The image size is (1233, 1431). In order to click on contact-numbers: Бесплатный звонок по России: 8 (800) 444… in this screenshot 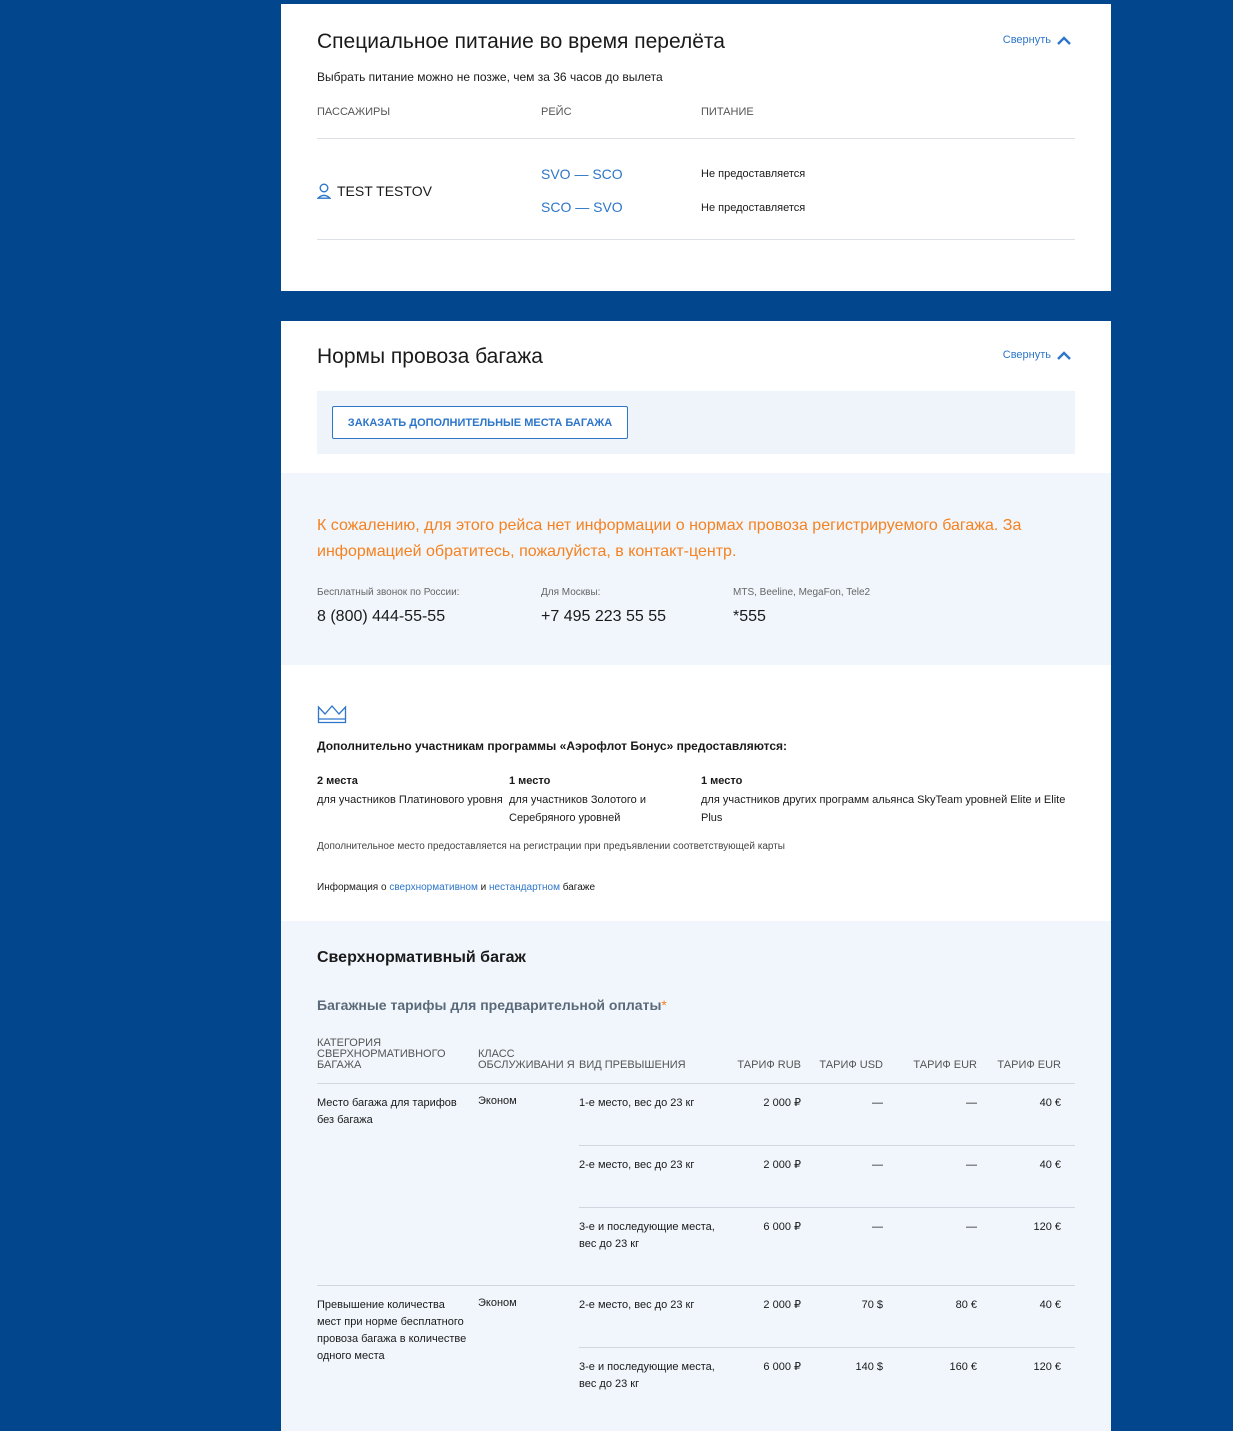, I will do `click(696, 606)`.